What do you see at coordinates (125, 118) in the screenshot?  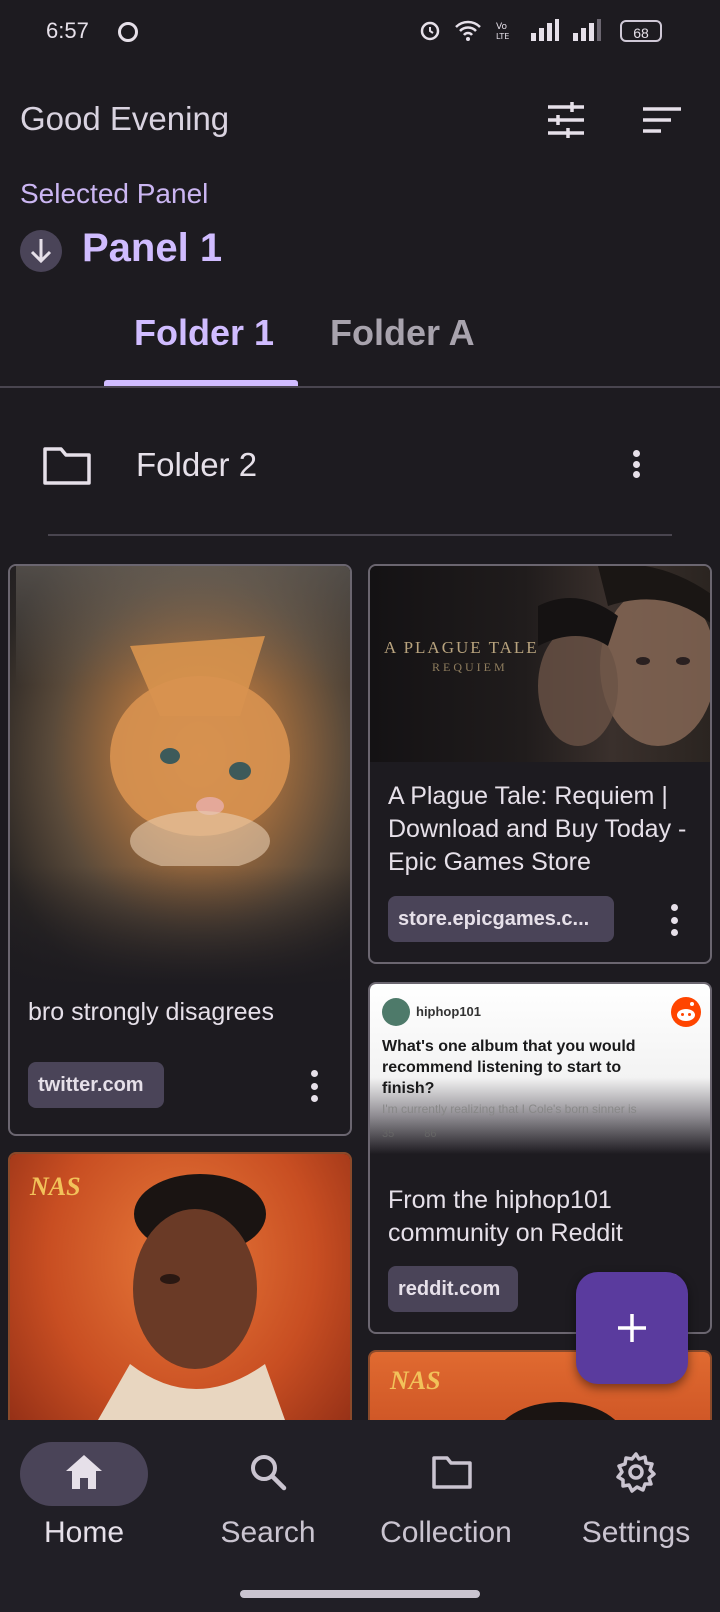 I see `greeting-title: Good Evening` at bounding box center [125, 118].